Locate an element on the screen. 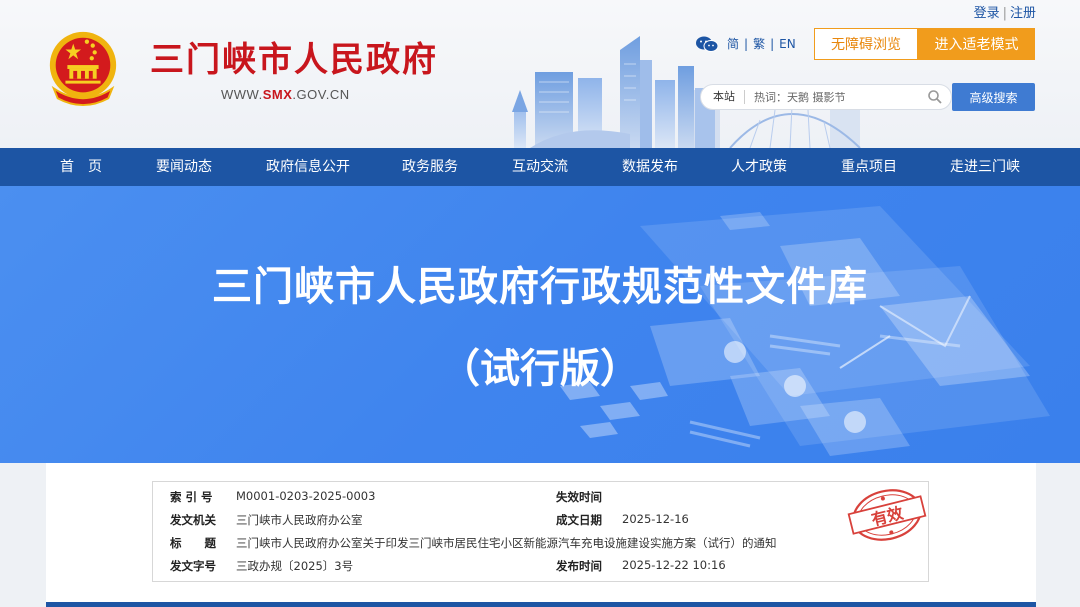  nav-item-interaction: 互动交流 is located at coordinates (540, 167).